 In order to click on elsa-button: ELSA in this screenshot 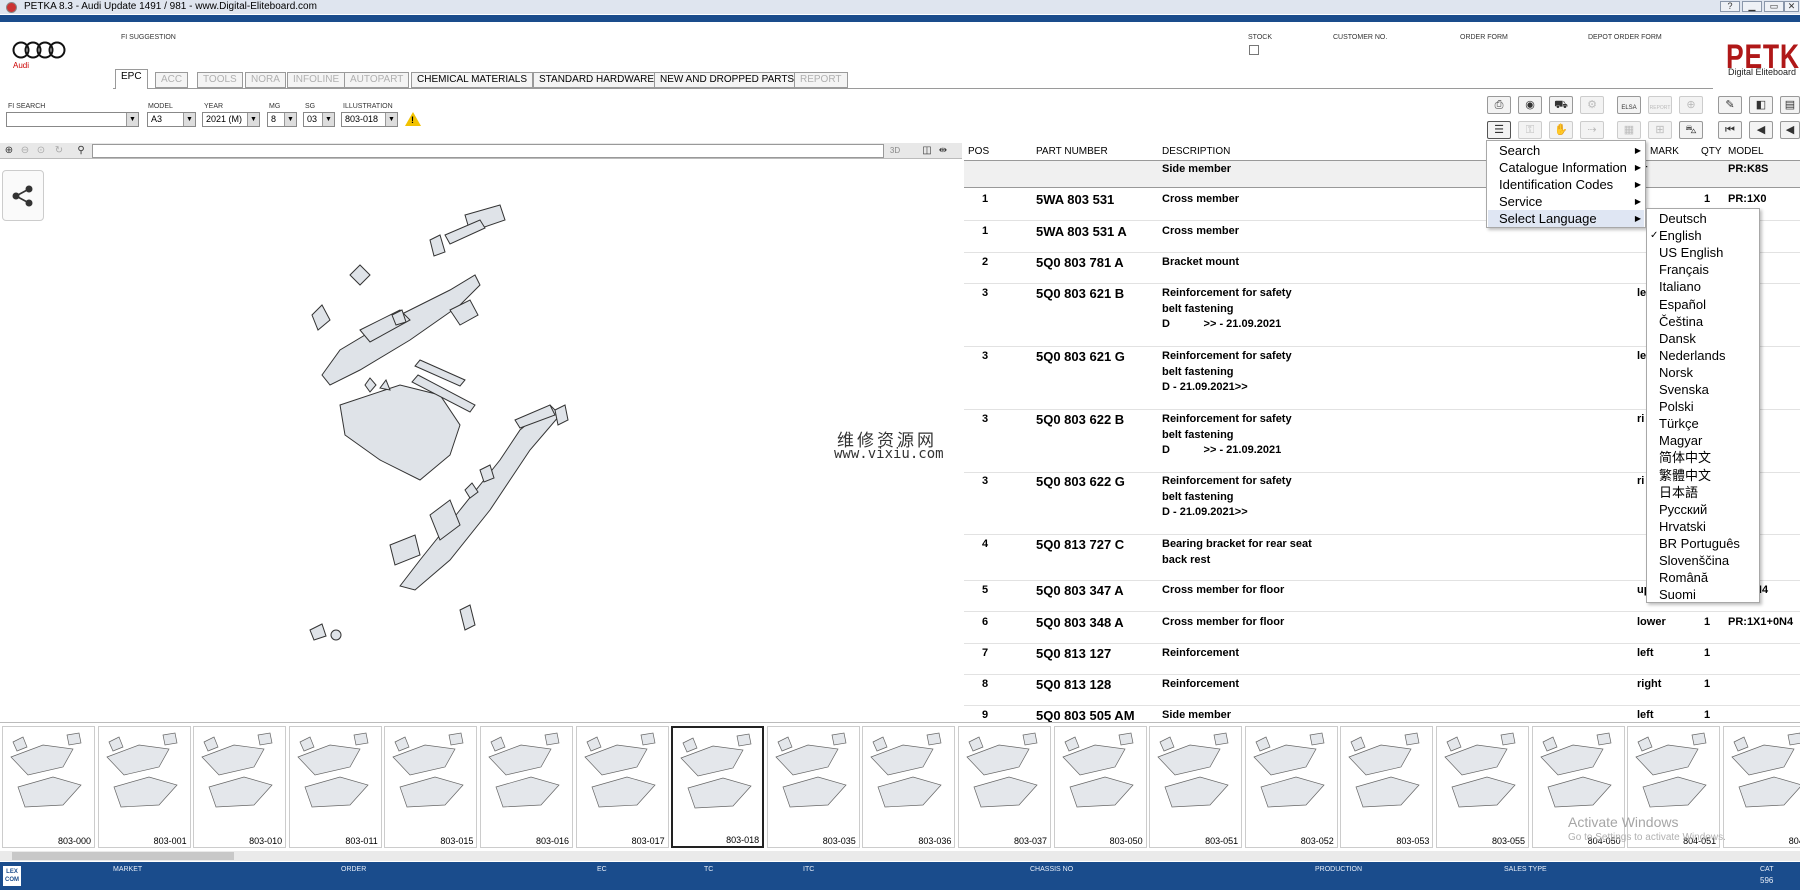, I will do `click(1629, 105)`.